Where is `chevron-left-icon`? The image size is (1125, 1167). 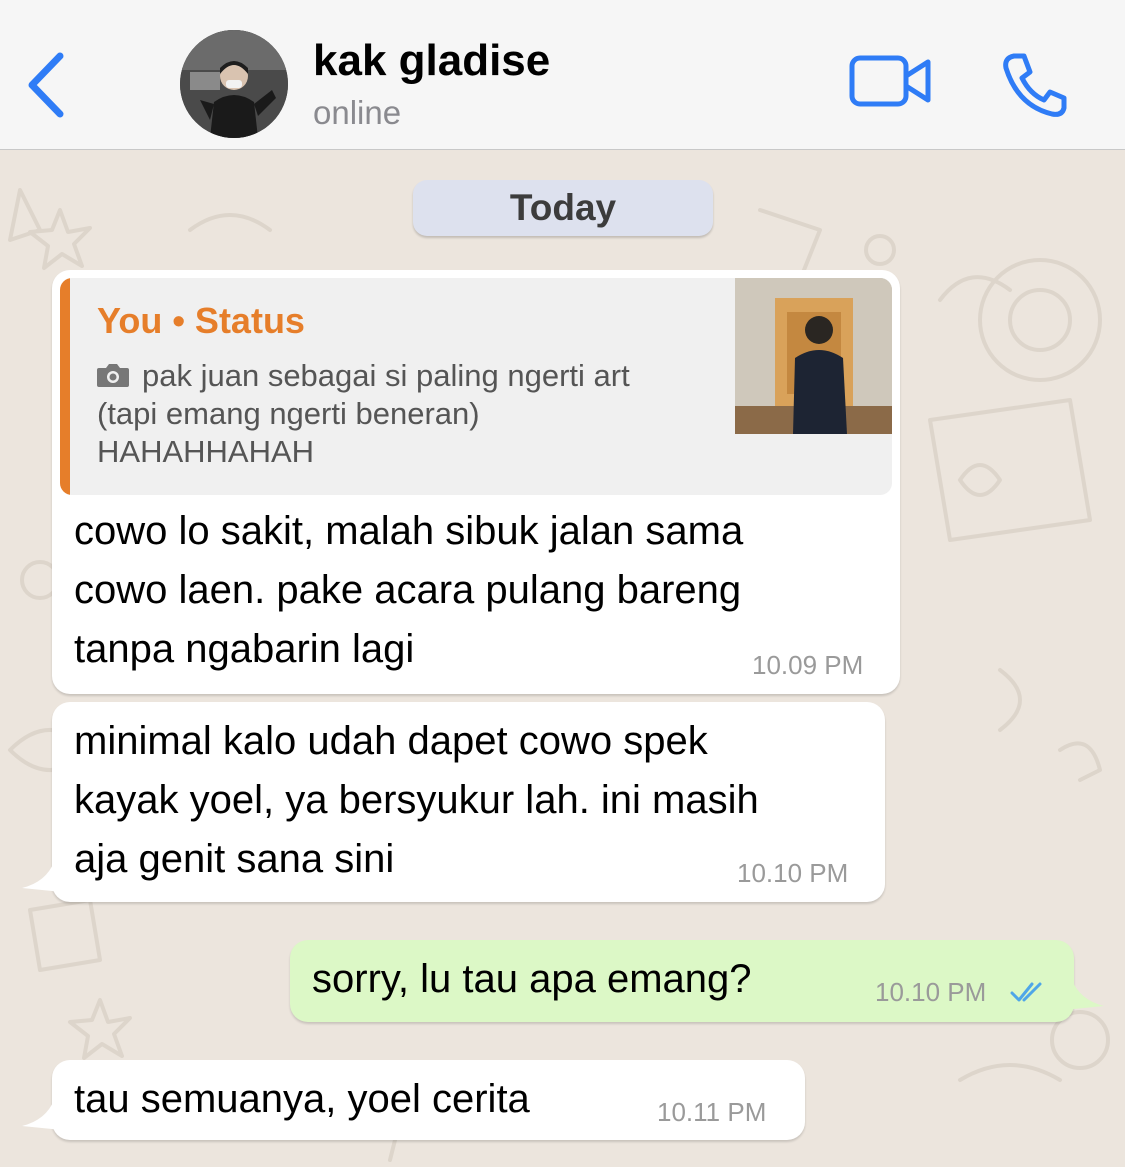 chevron-left-icon is located at coordinates (46, 85).